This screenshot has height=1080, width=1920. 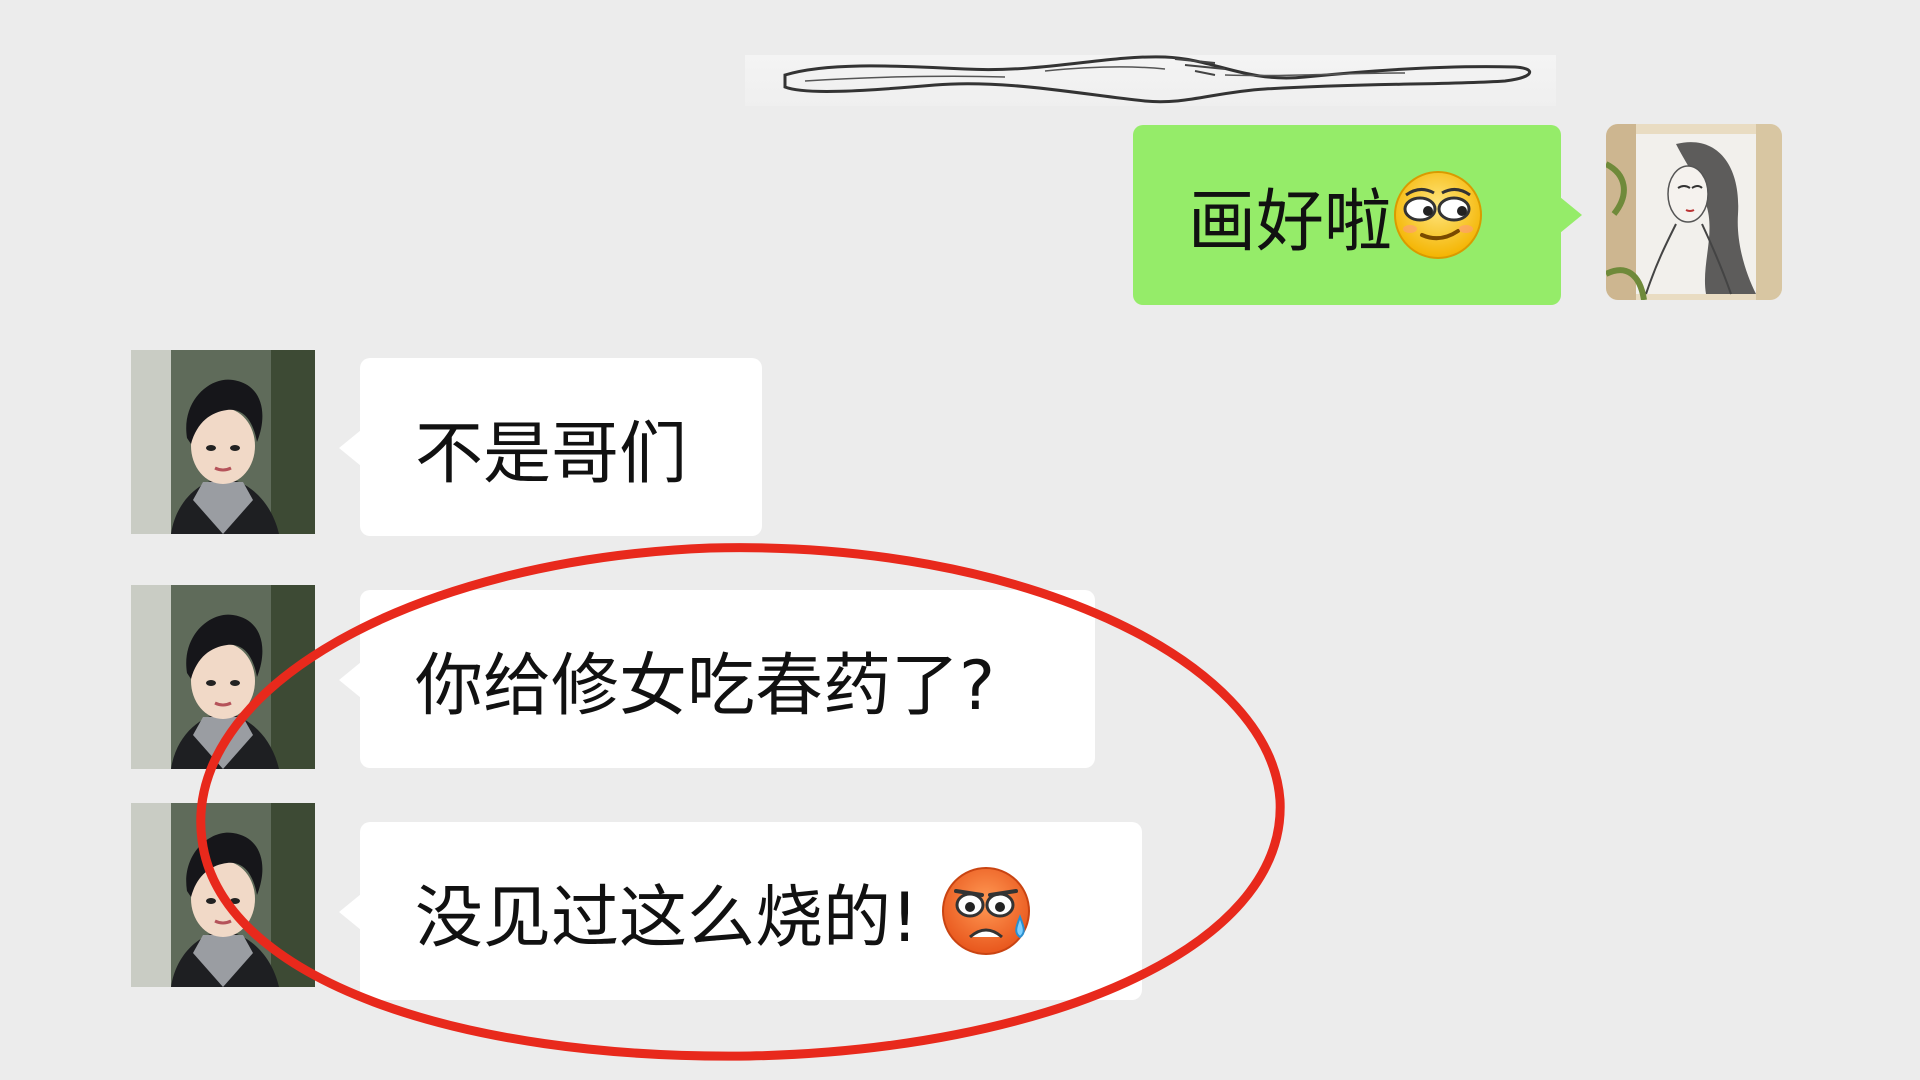 I want to click on my-avatar, so click(x=1694, y=212).